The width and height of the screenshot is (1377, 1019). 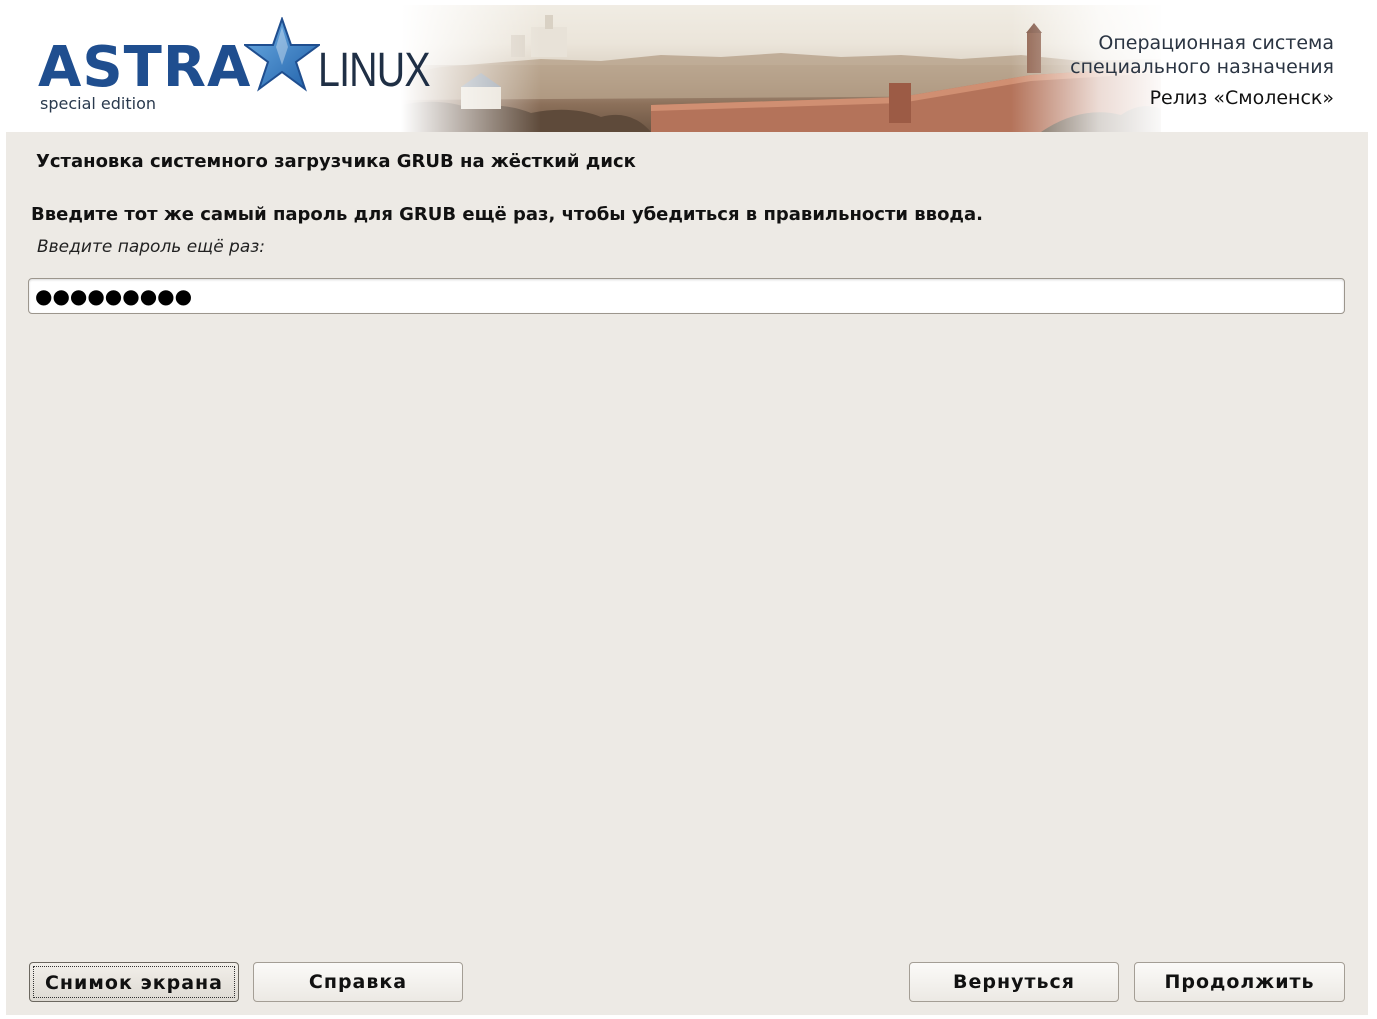 I want to click on logo-astra-wordmark: ASTRA, so click(x=145, y=67).